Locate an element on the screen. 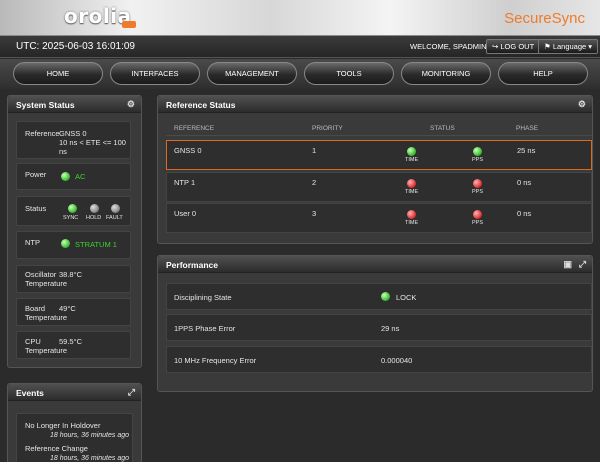 The height and width of the screenshot is (462, 600). performance-header: Performance ▣ ⤢ is located at coordinates (375, 264).